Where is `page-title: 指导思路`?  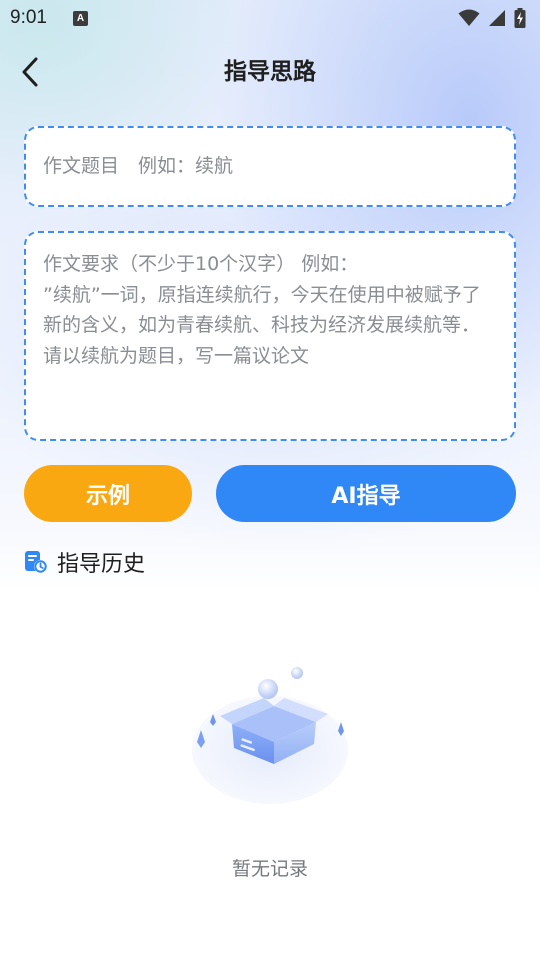 page-title: 指导思路 is located at coordinates (270, 72).